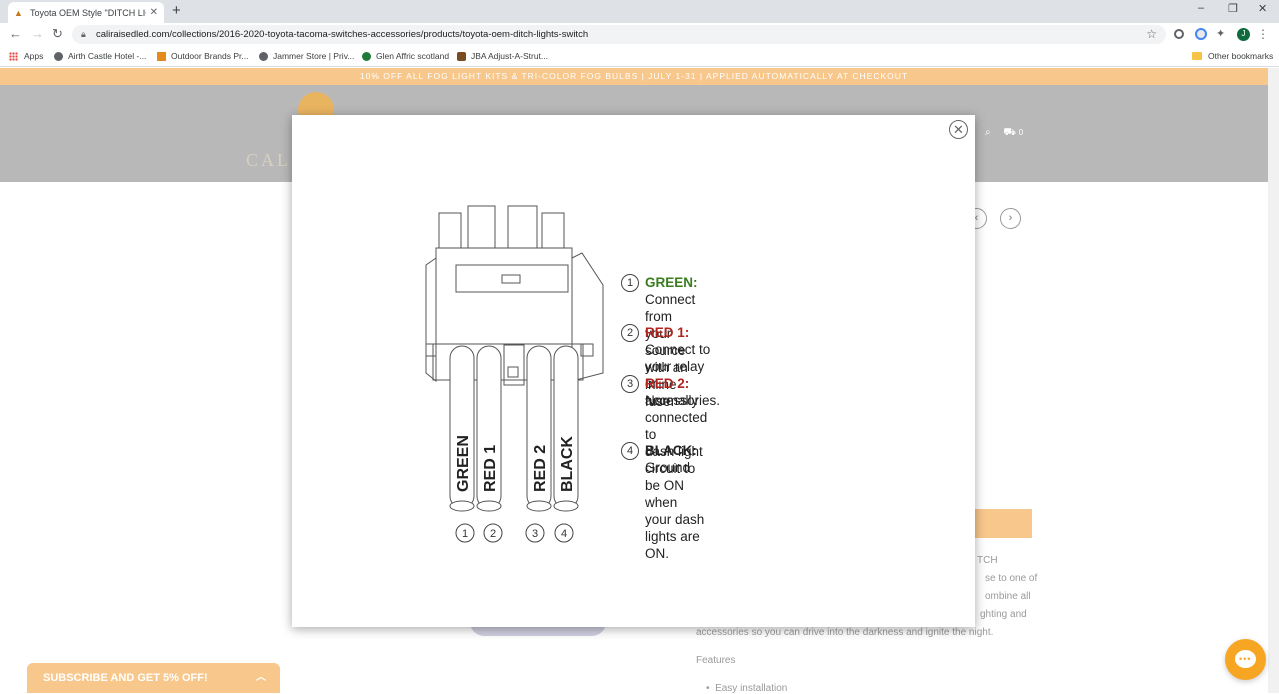 This screenshot has height=694, width=1279. Describe the element at coordinates (514, 365) in the screenshot. I see `center-post` at that location.